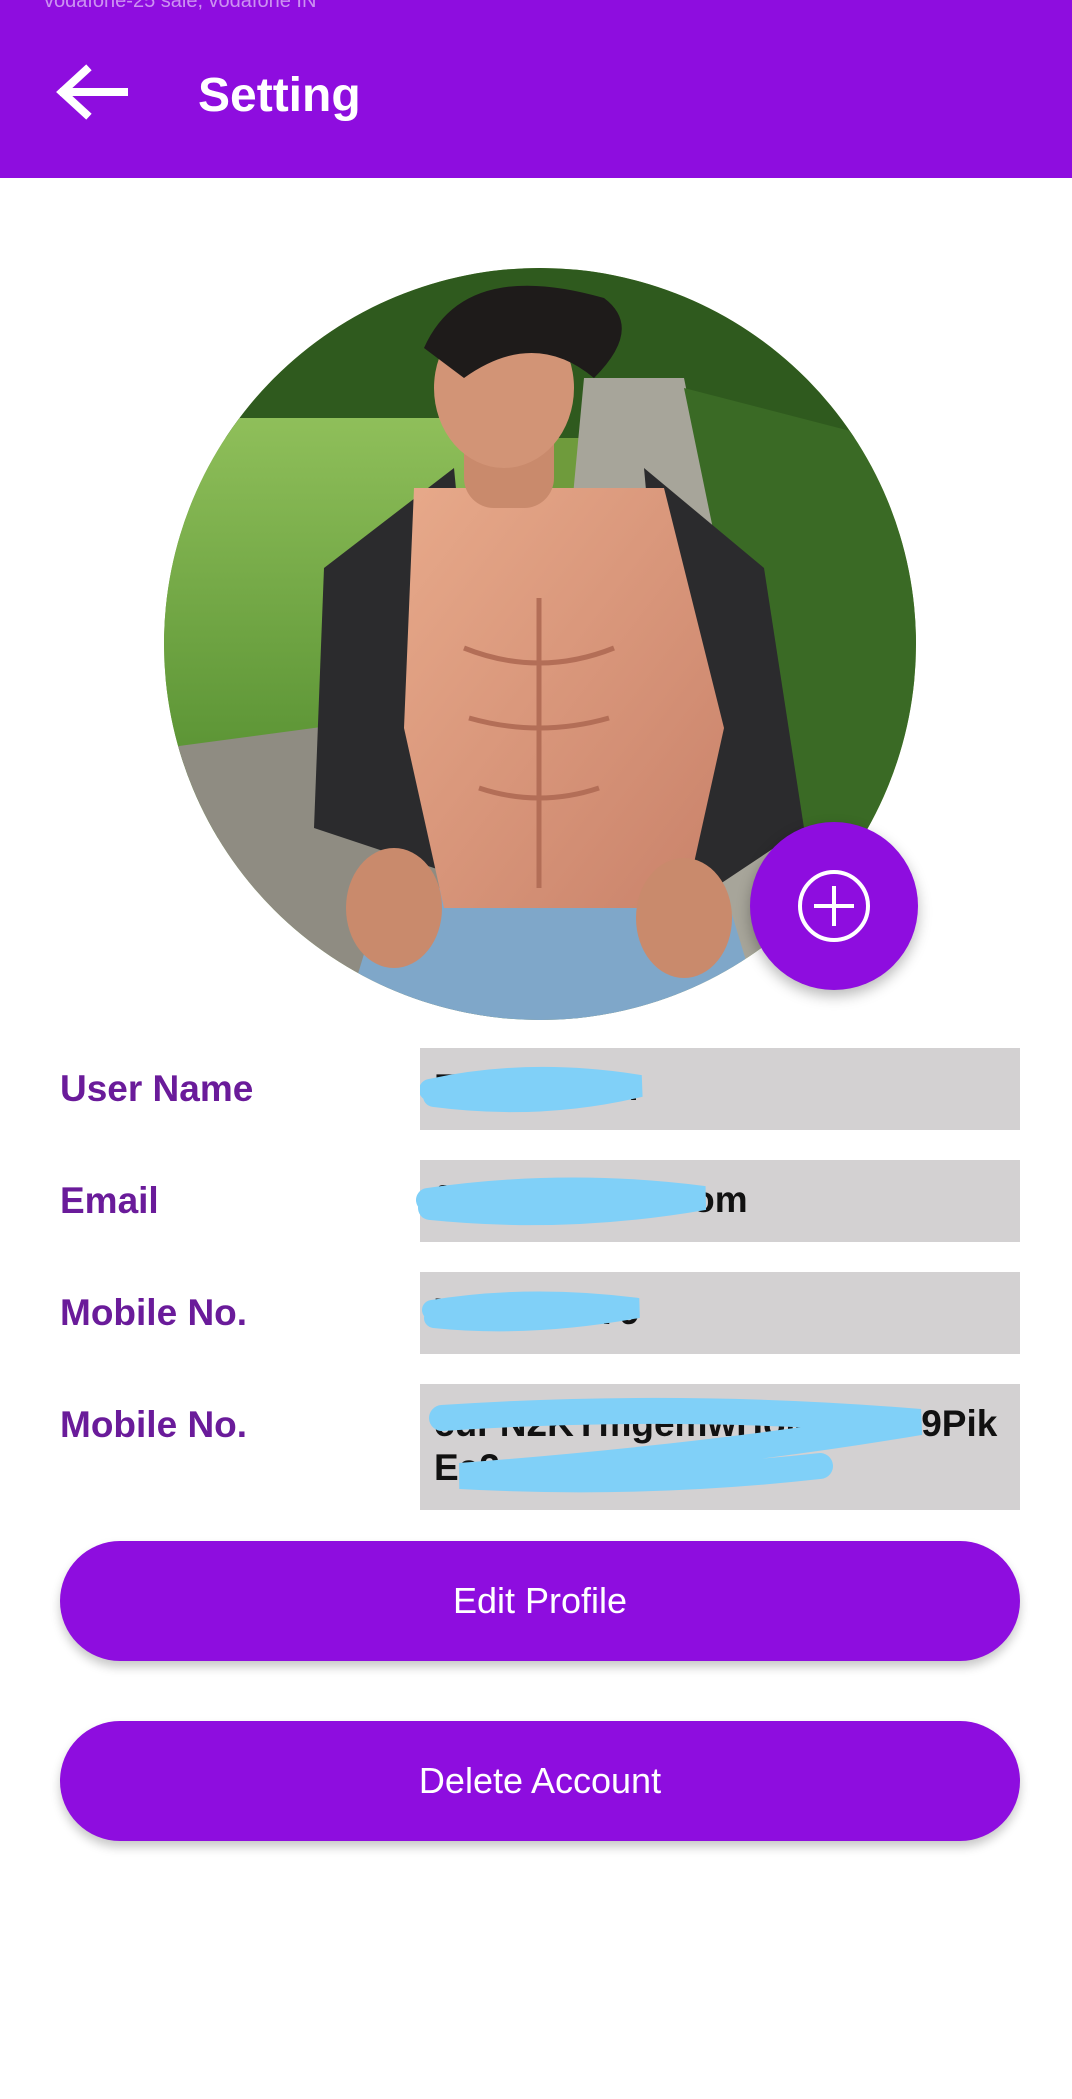 This screenshot has width=1072, height=2099. What do you see at coordinates (157, 1088) in the screenshot?
I see `username-label: User Name` at bounding box center [157, 1088].